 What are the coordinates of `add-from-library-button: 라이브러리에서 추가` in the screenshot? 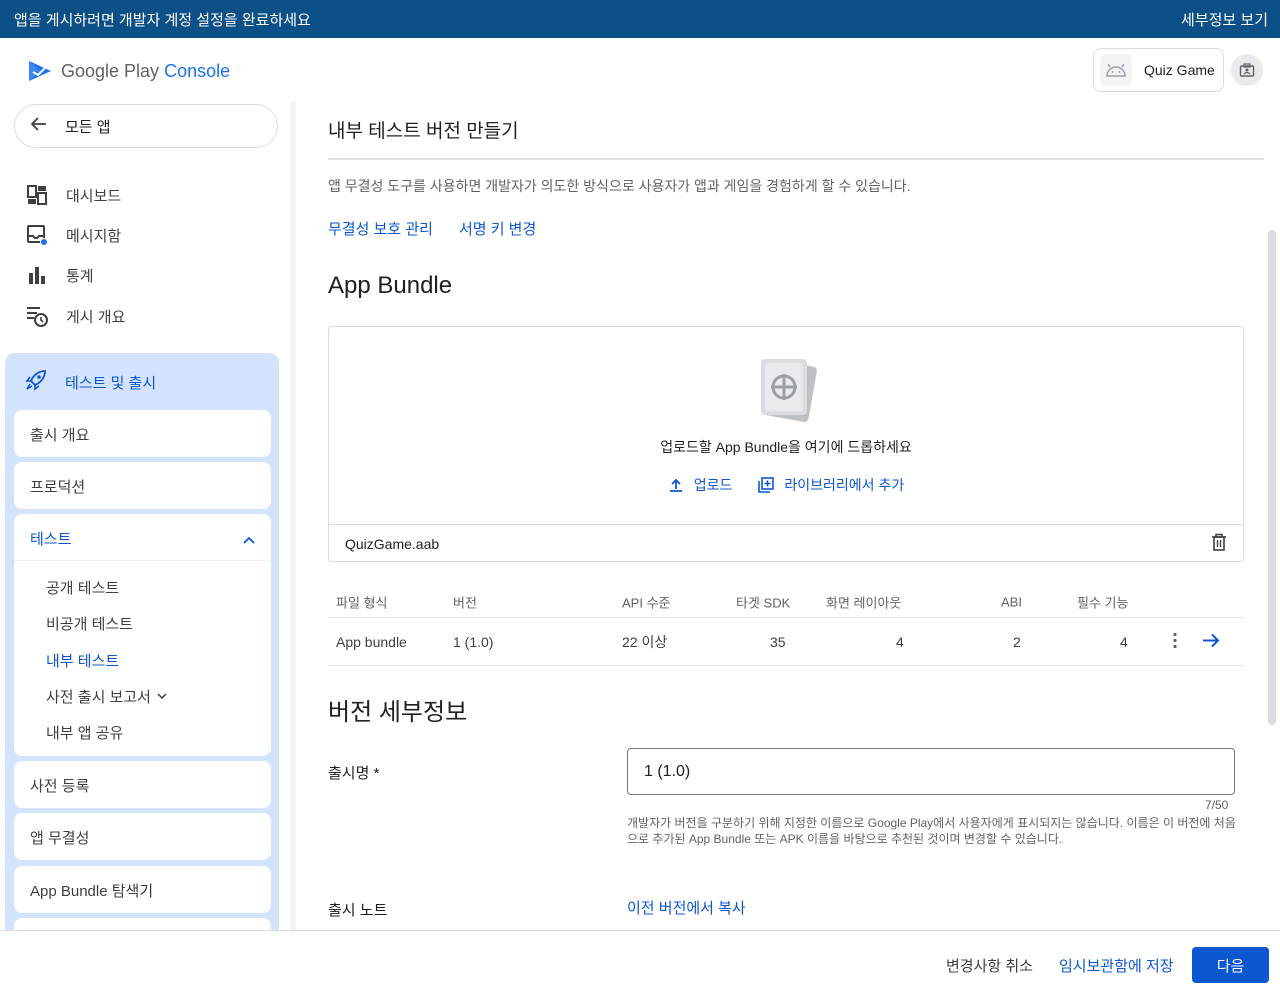 It's located at (831, 485).